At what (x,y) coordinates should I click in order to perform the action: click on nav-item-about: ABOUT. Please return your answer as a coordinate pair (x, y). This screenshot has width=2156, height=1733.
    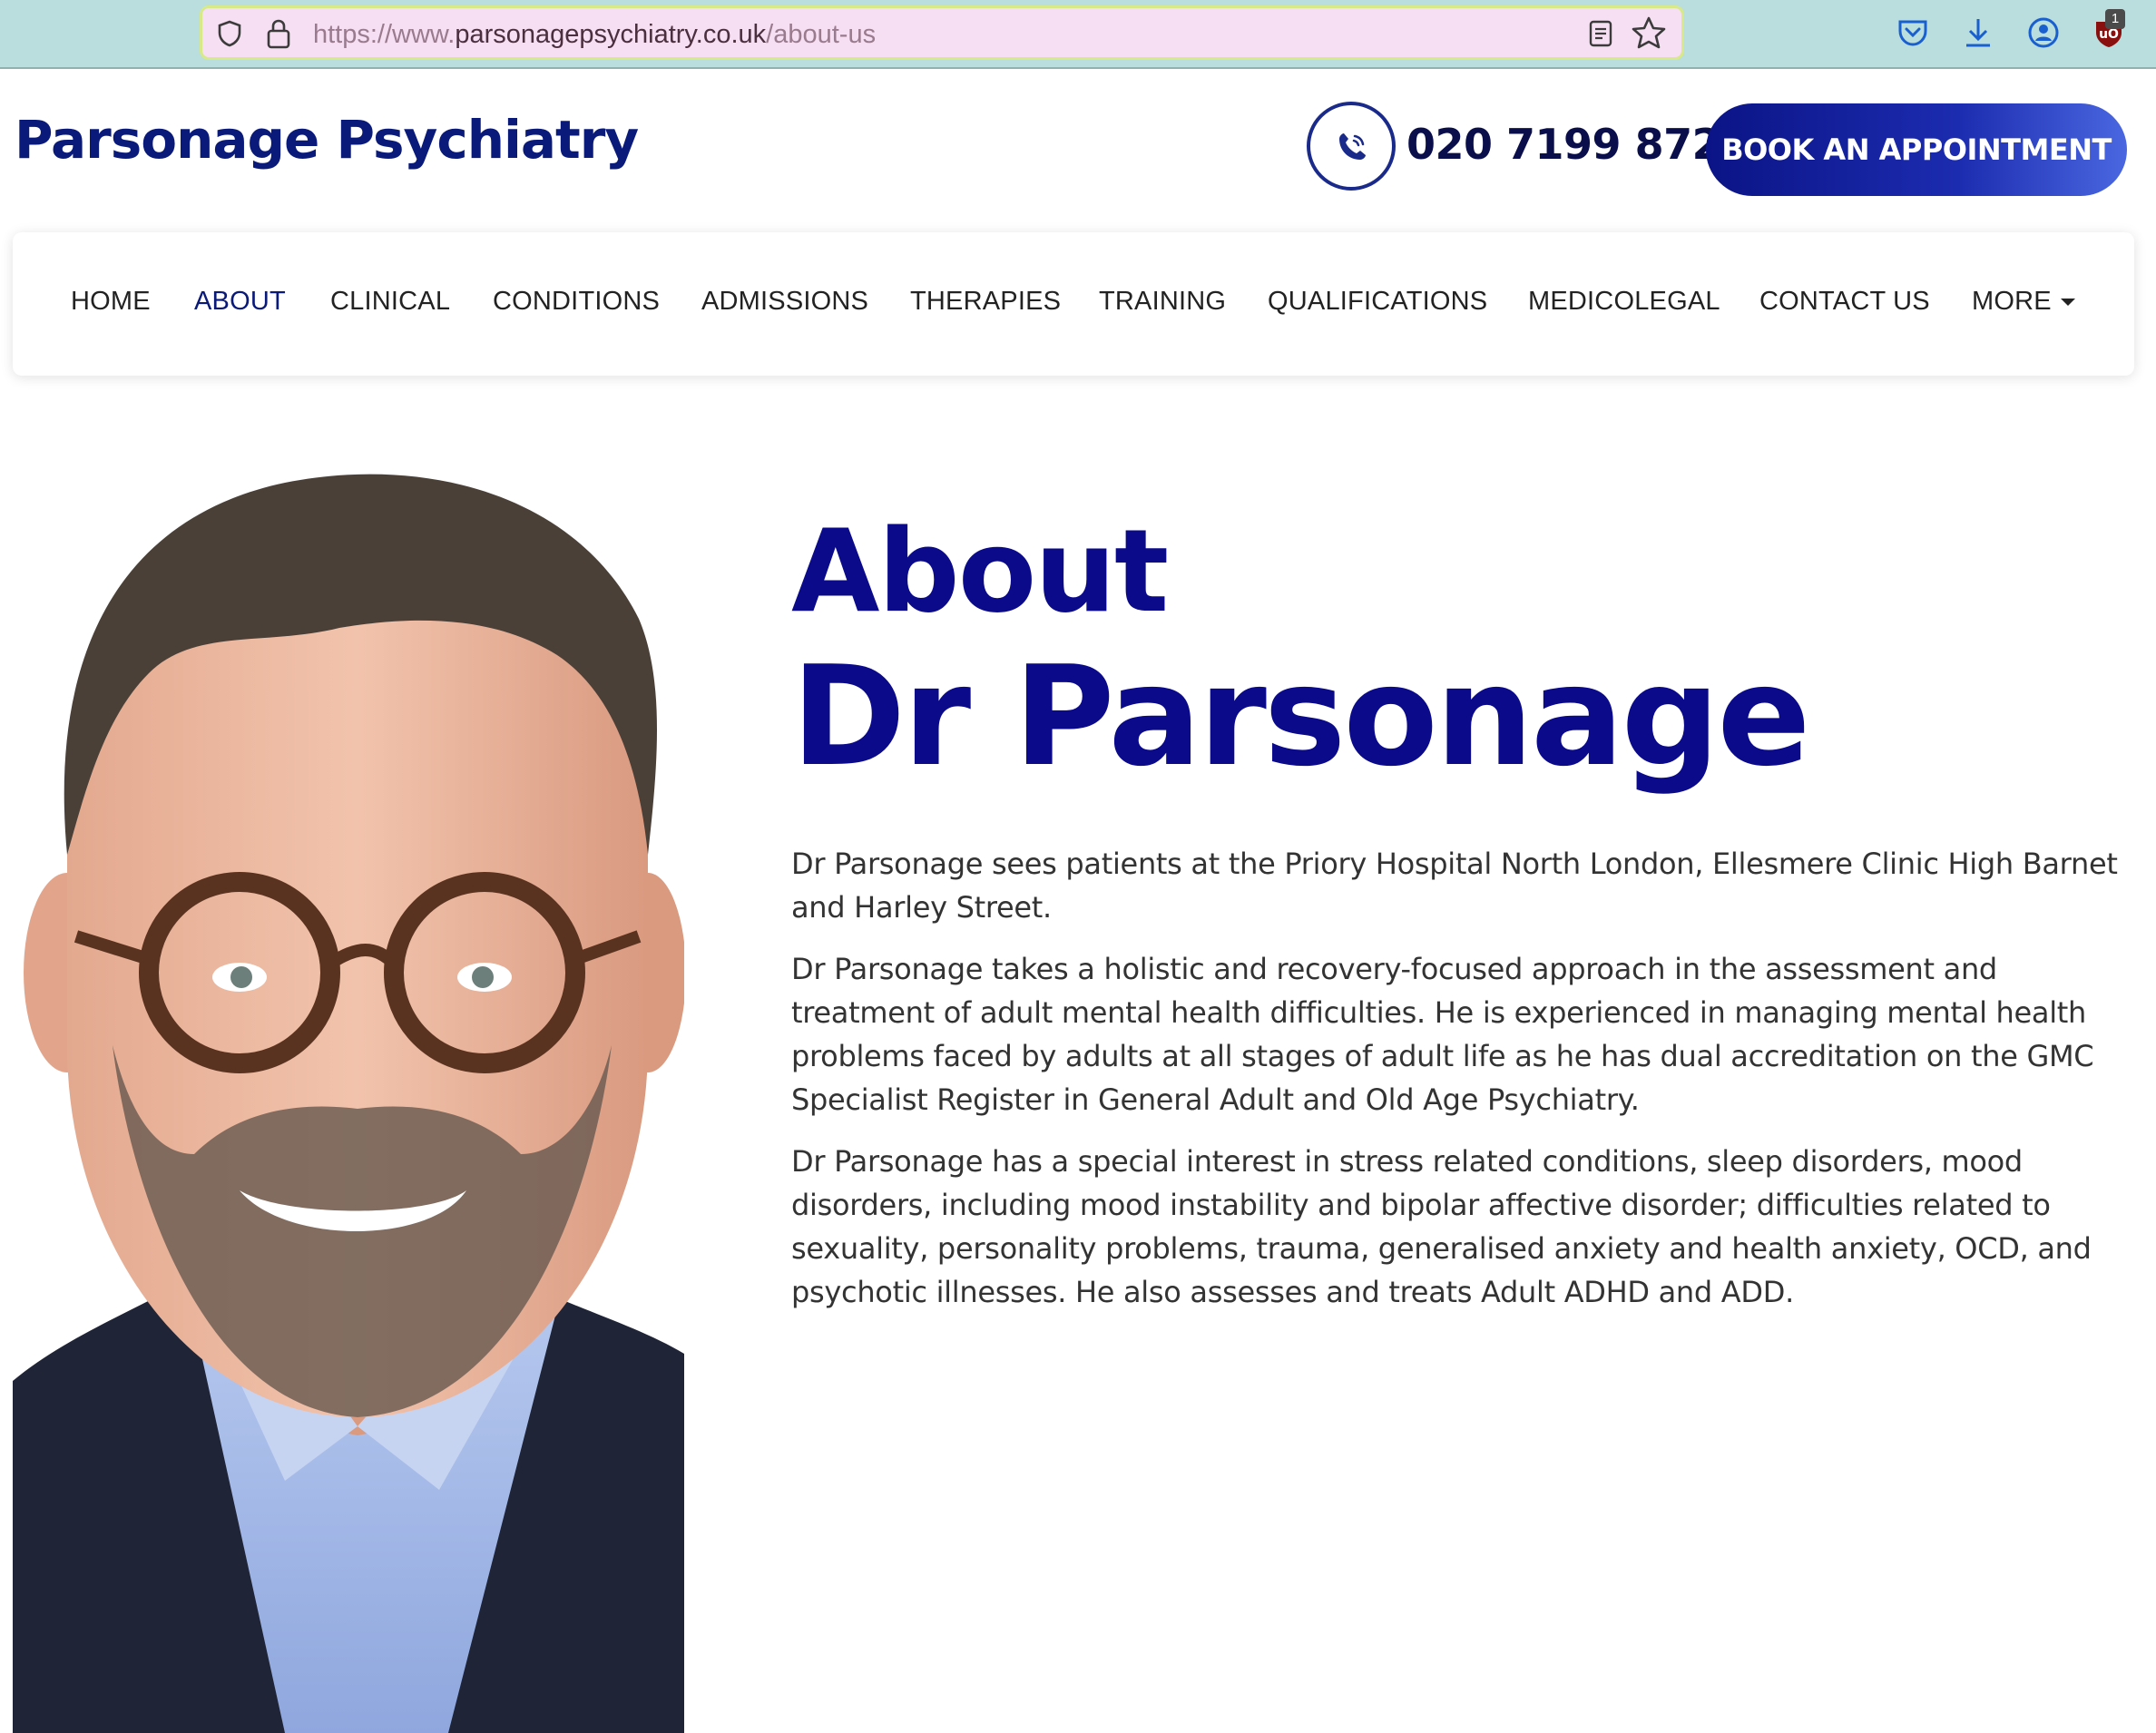
    Looking at the image, I should click on (240, 301).